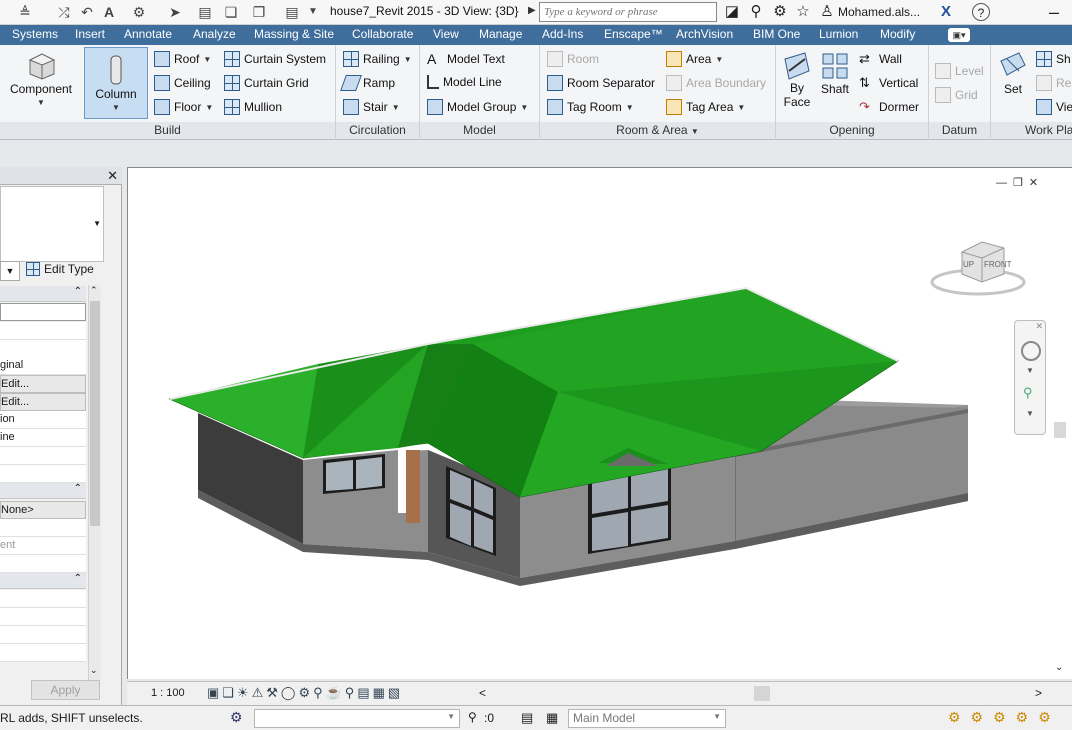 The height and width of the screenshot is (730, 1072). I want to click on model-group-button: Model Group ▼, so click(477, 107).